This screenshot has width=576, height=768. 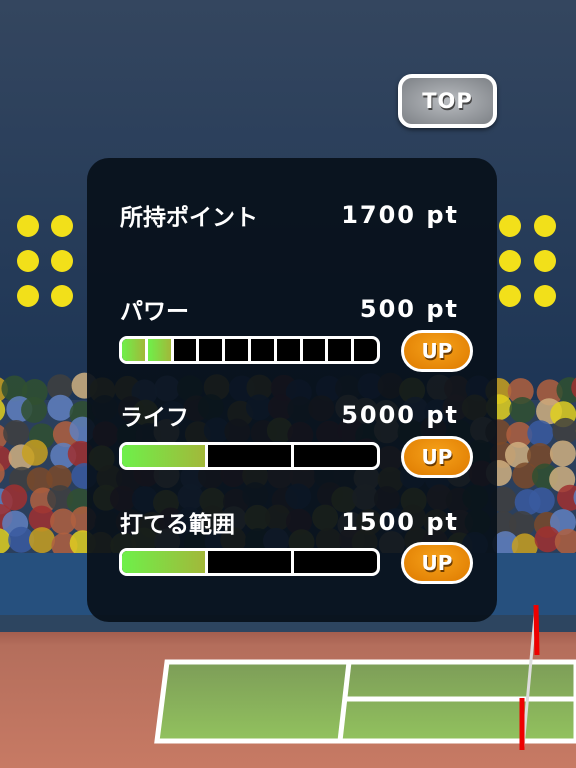 I want to click on upgrade-cost: 1500 pt, so click(x=400, y=522).